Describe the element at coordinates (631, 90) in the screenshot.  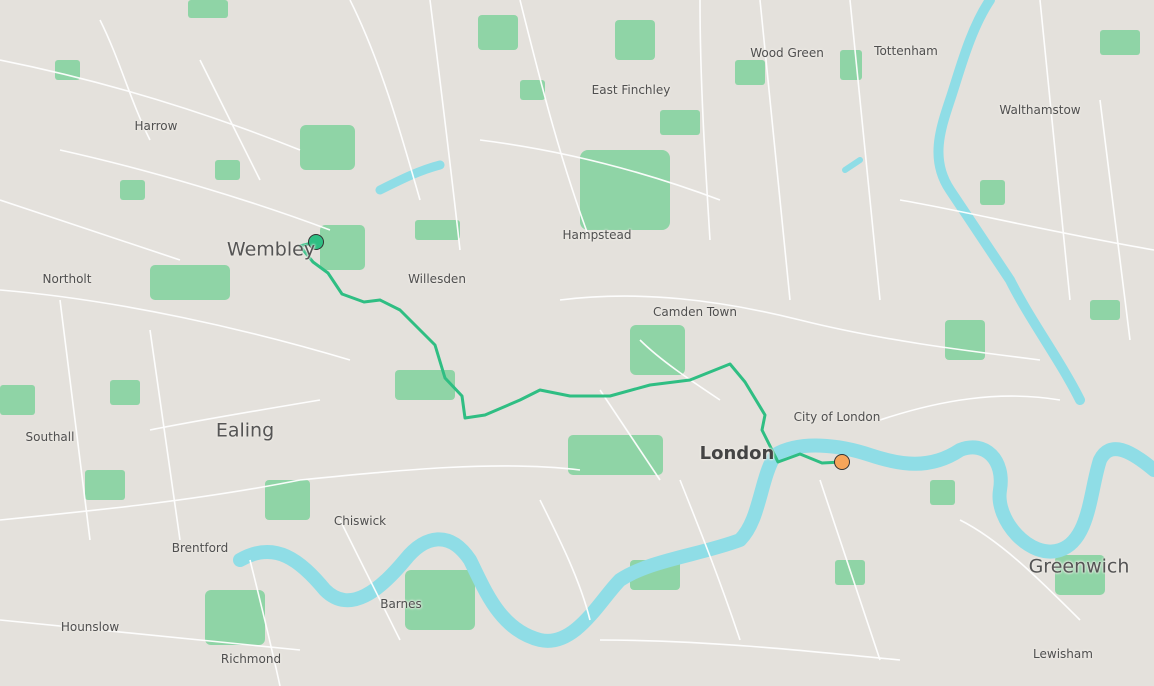
I see `place-label-east-finchley: East Finchley` at that location.